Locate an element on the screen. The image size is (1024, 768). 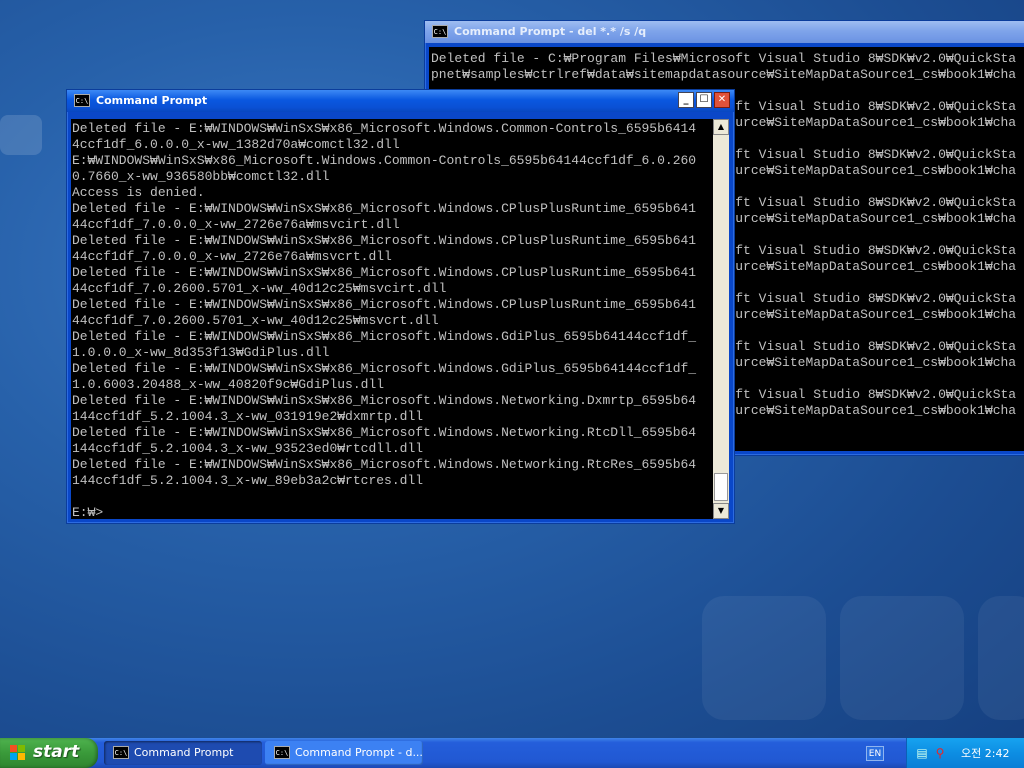
system-tray: ▤ ⚲ 오전 2:42 is located at coordinates (965, 753).